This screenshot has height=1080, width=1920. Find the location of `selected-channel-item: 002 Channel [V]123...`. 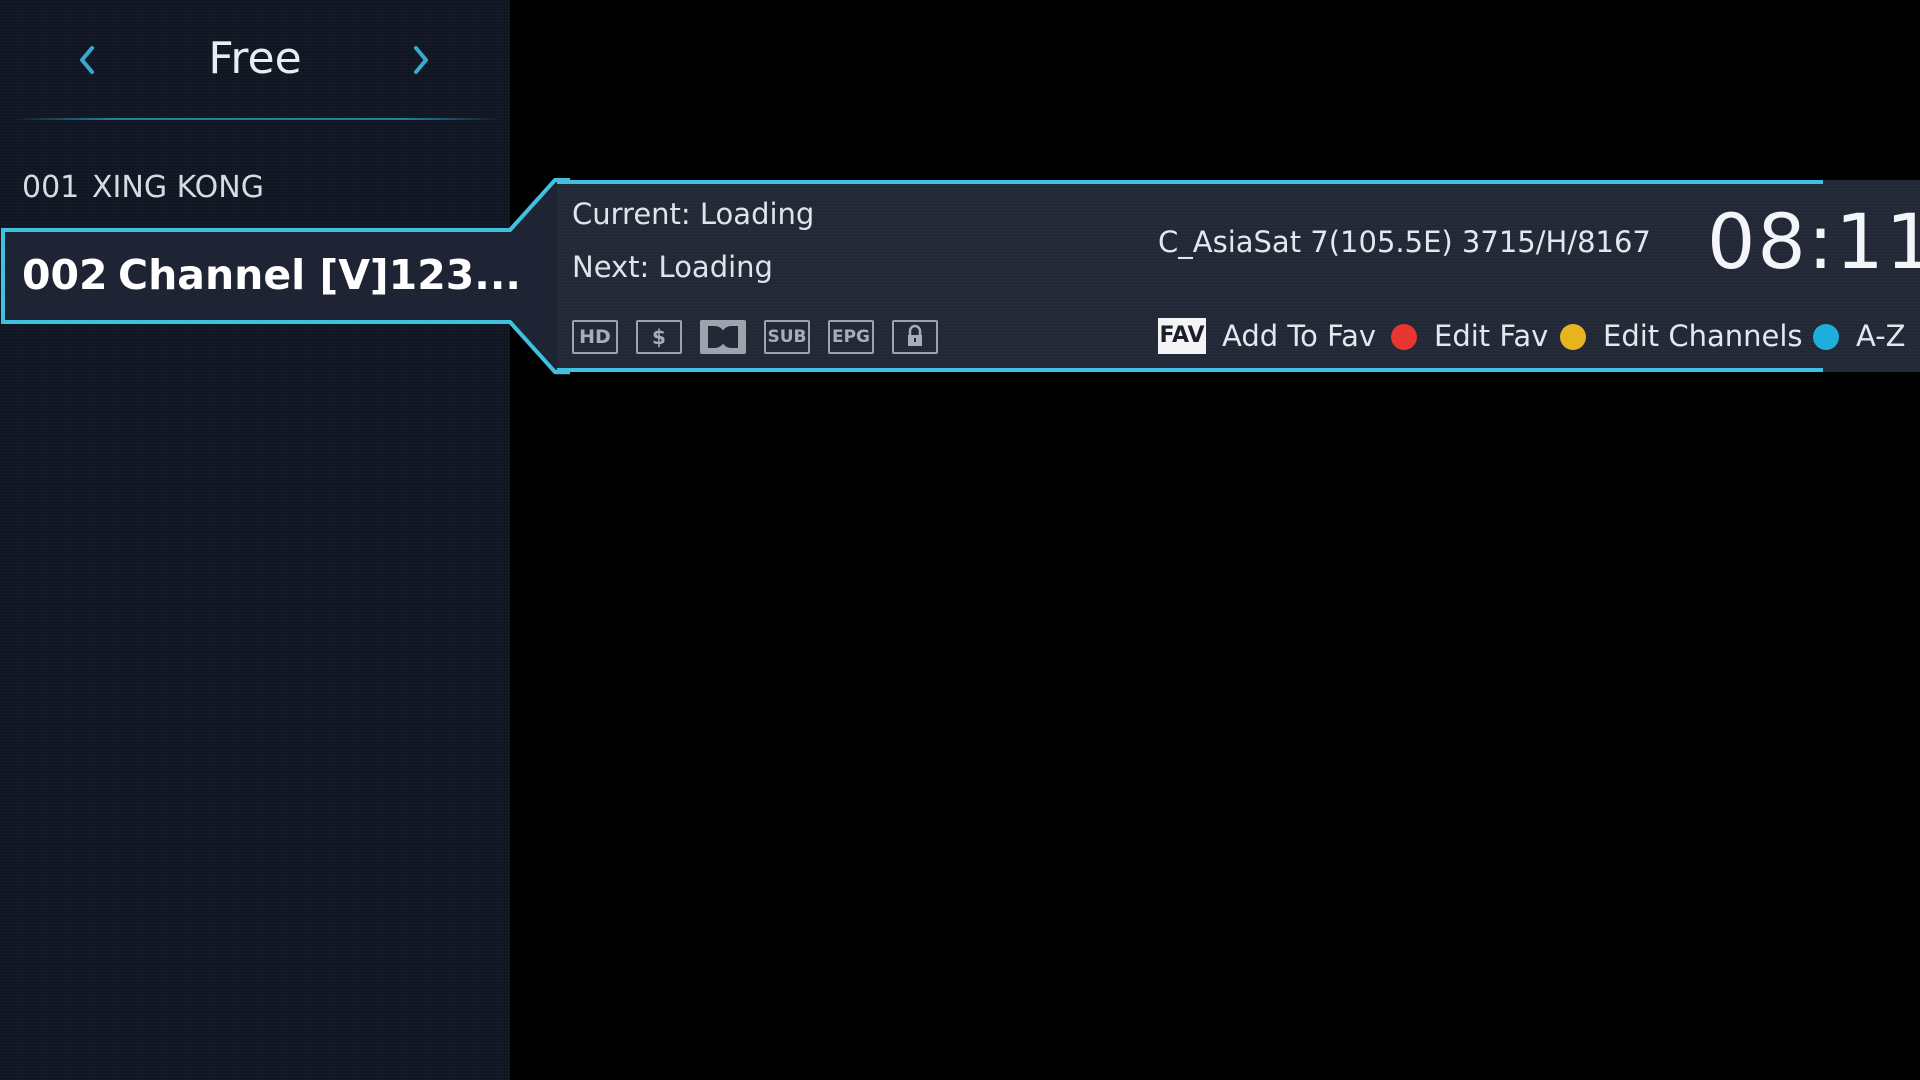

selected-channel-item: 002 Channel [V]123... is located at coordinates (271, 275).